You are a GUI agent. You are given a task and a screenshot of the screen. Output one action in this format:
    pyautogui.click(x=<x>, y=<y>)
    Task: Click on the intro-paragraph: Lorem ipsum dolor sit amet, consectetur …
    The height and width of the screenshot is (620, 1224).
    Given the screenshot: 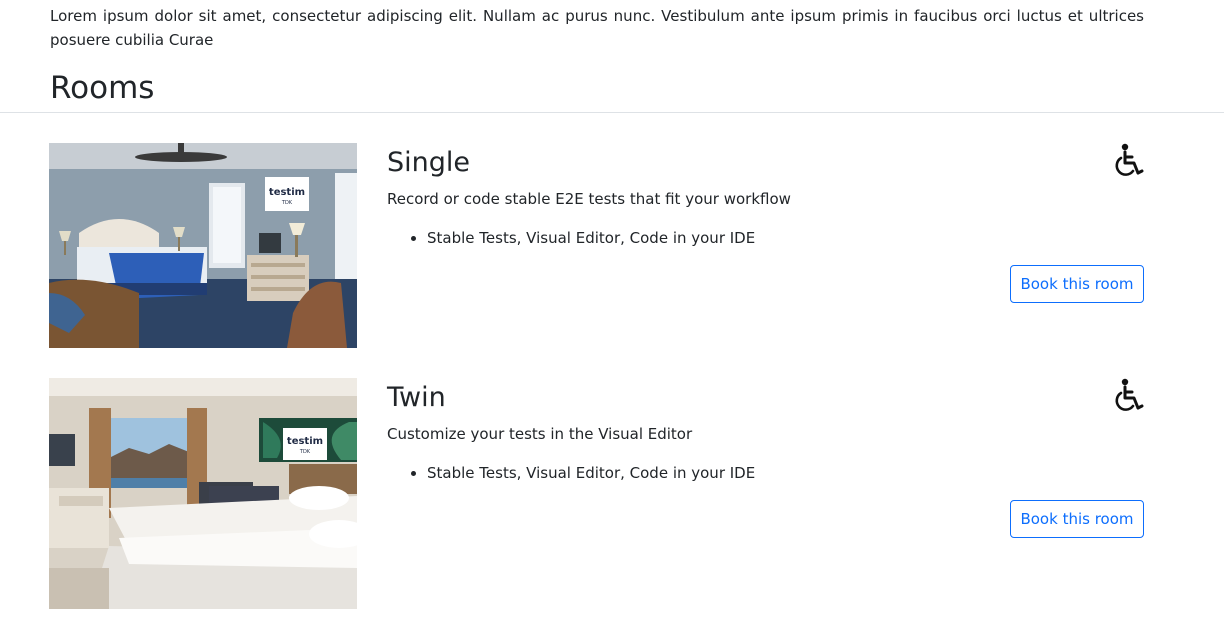 What is the action you would take?
    pyautogui.click(x=597, y=28)
    